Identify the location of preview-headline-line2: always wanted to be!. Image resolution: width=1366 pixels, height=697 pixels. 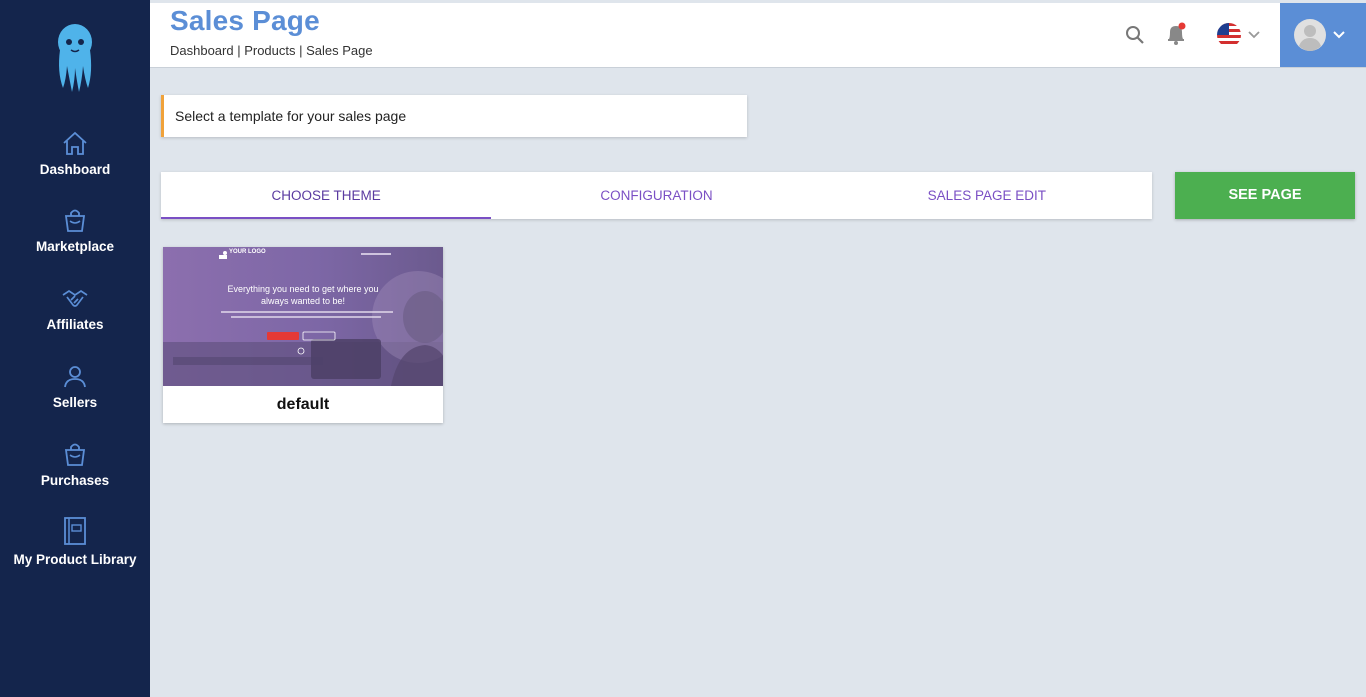
(303, 301).